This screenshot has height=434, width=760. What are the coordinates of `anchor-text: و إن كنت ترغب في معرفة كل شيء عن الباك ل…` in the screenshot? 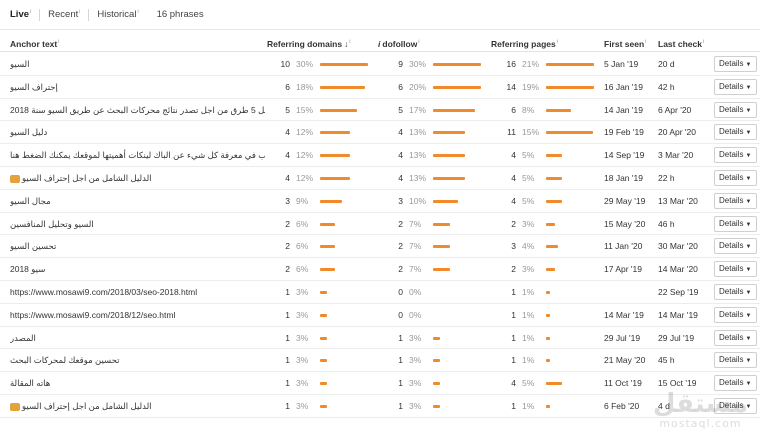 It's located at (137, 155).